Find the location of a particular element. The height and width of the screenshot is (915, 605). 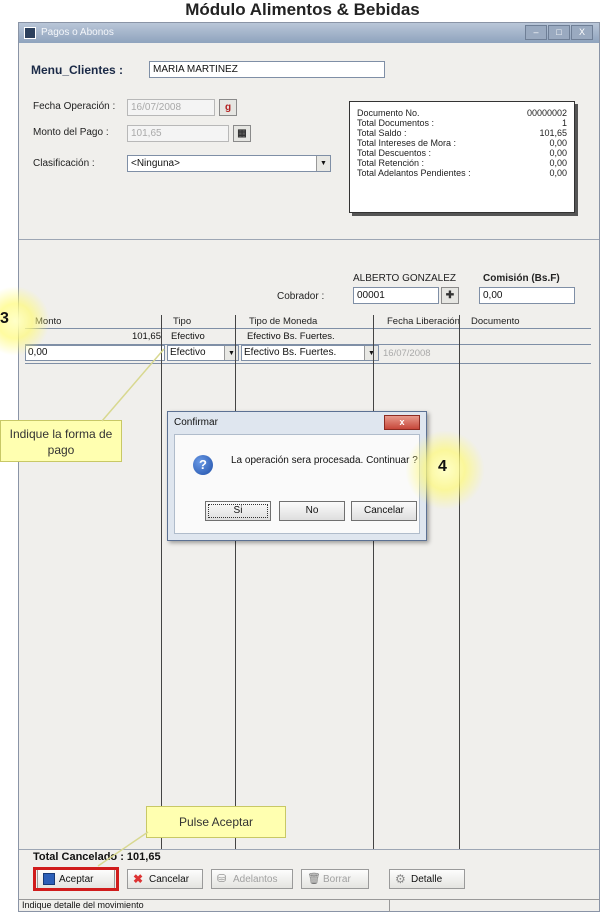

cancelar-button: ✖ Cancelar is located at coordinates (165, 879).